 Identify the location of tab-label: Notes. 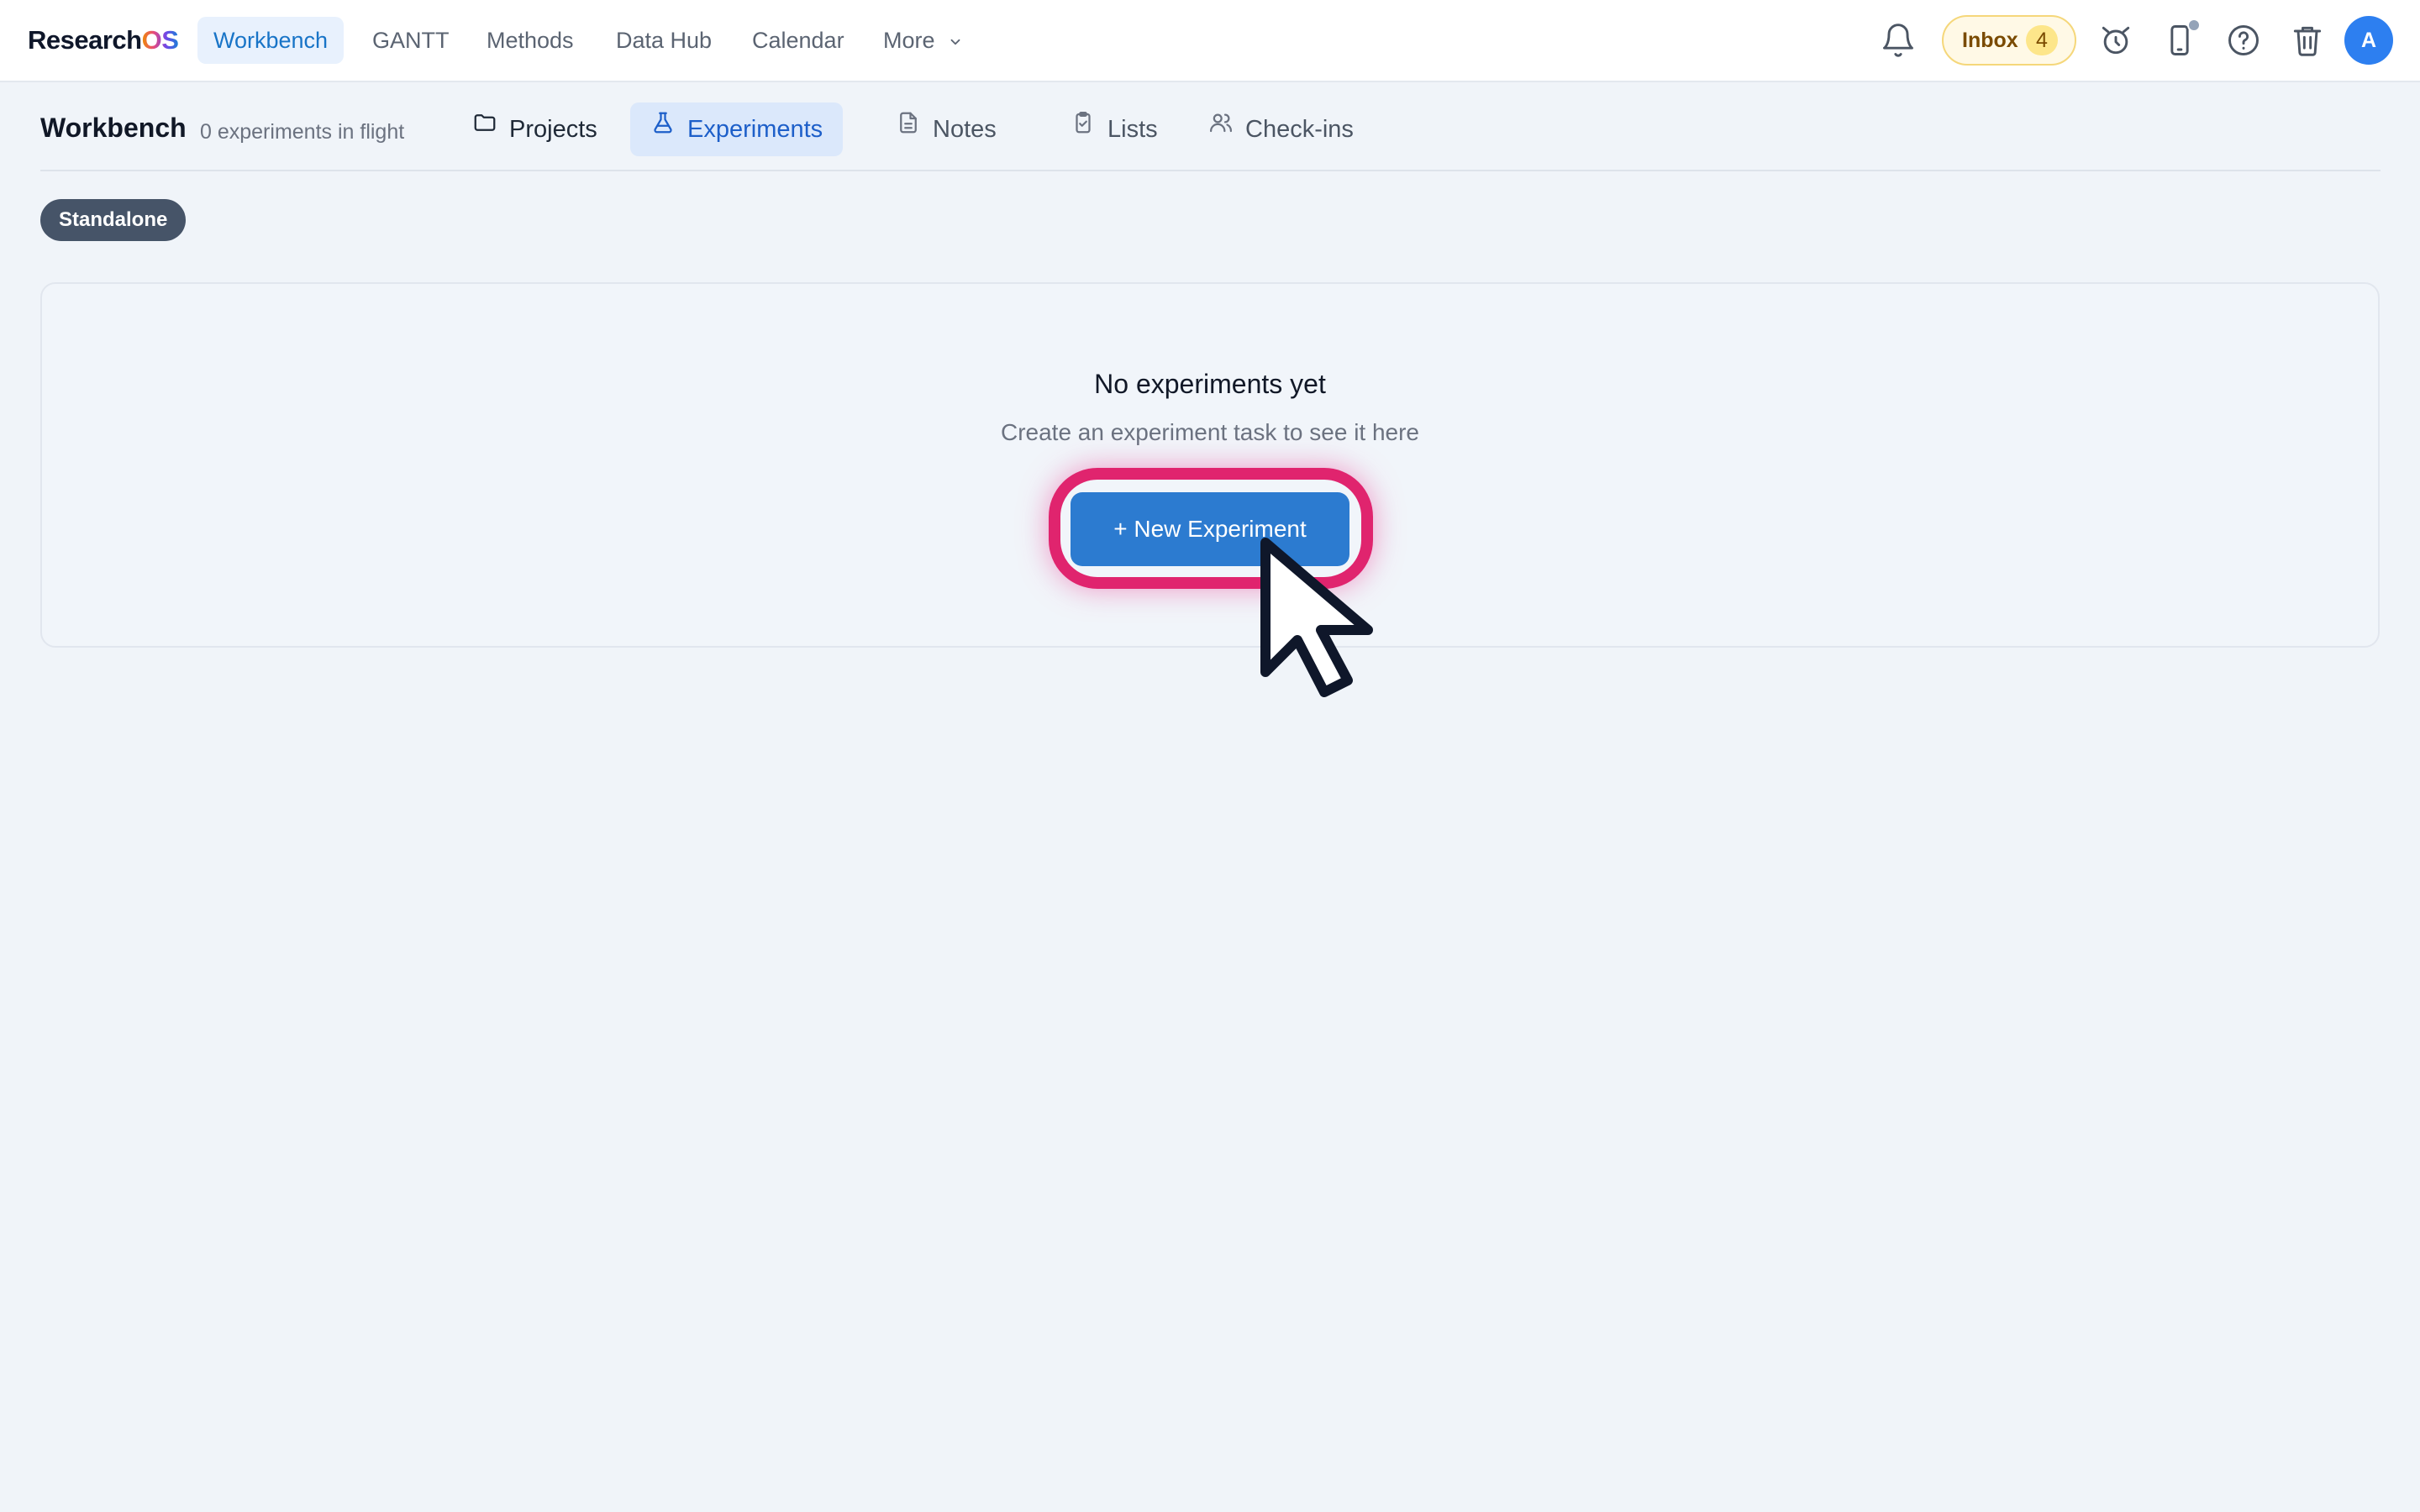
(965, 129).